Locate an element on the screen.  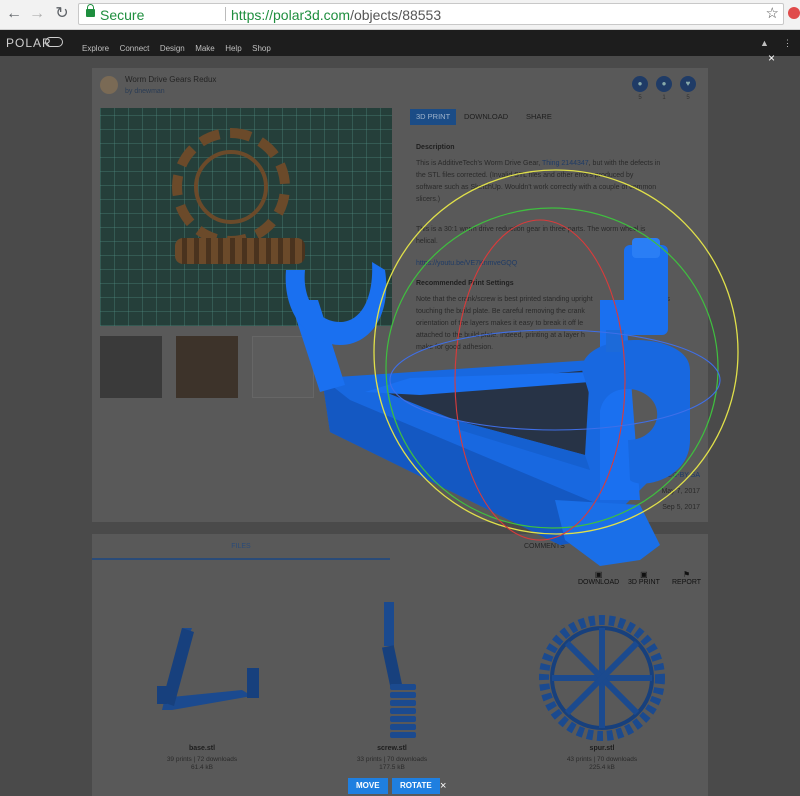
file-name-spur: spur.stl is located at coordinates (602, 748).